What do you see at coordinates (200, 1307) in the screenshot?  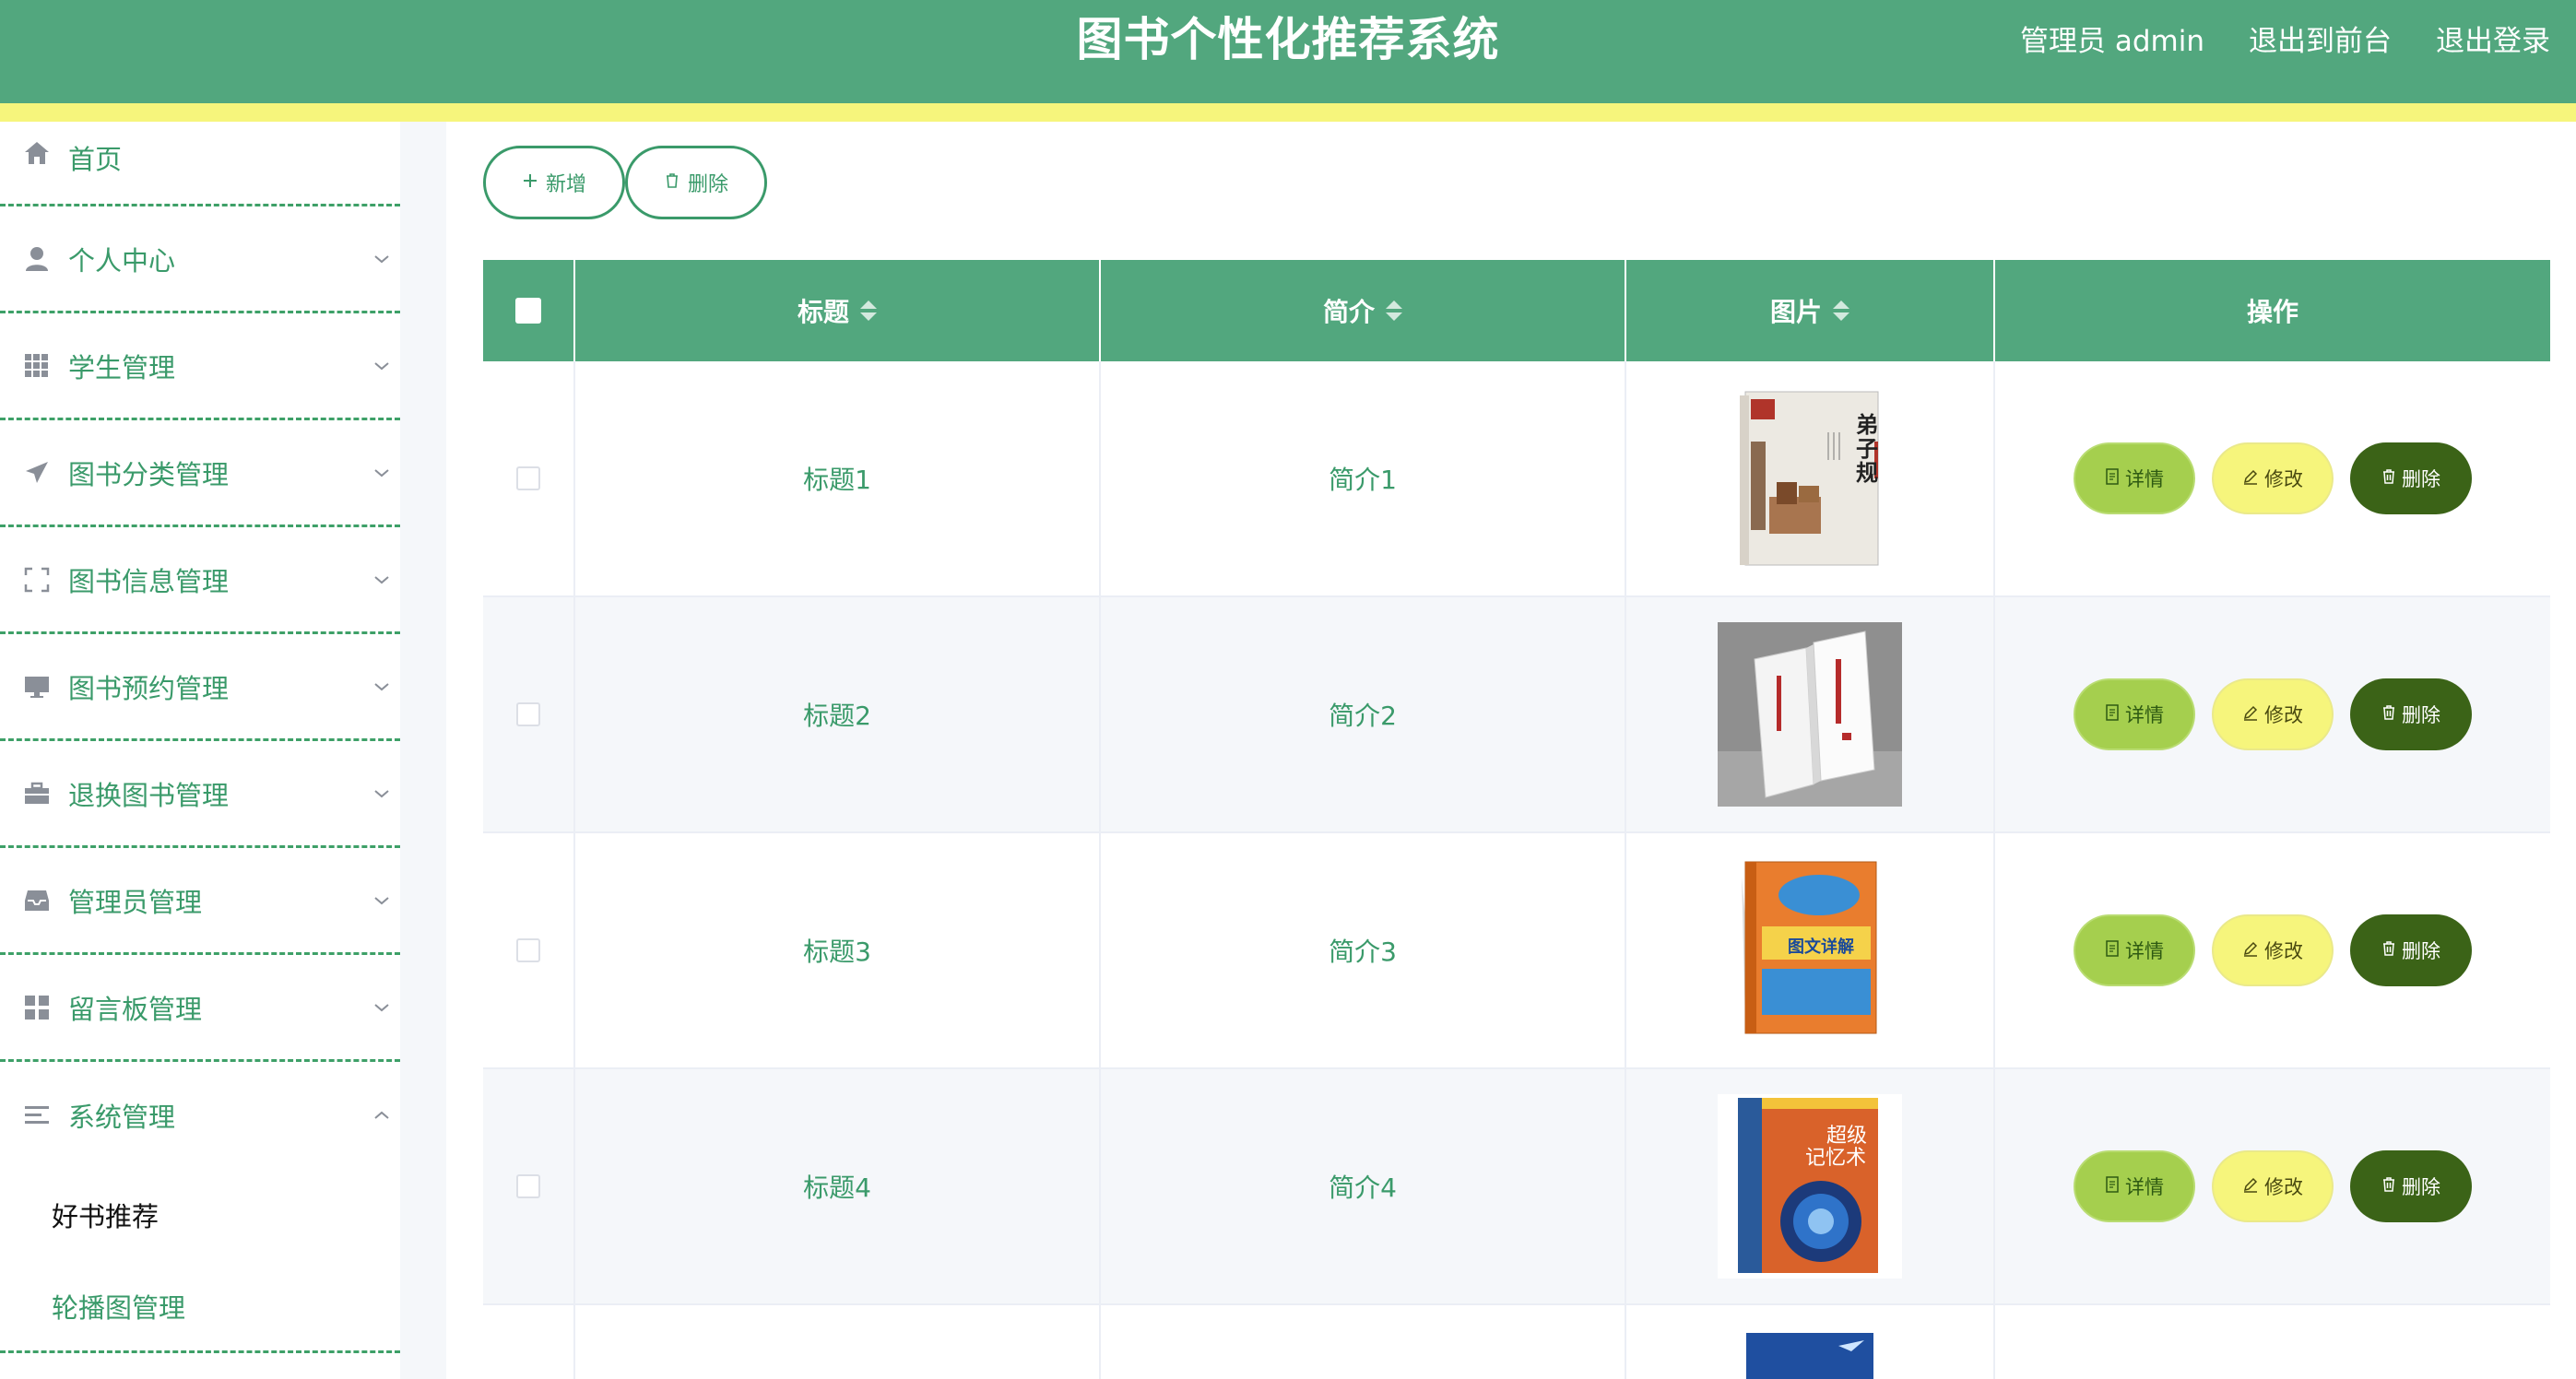 I see `submenu-item-carousel: 轮播图管理` at bounding box center [200, 1307].